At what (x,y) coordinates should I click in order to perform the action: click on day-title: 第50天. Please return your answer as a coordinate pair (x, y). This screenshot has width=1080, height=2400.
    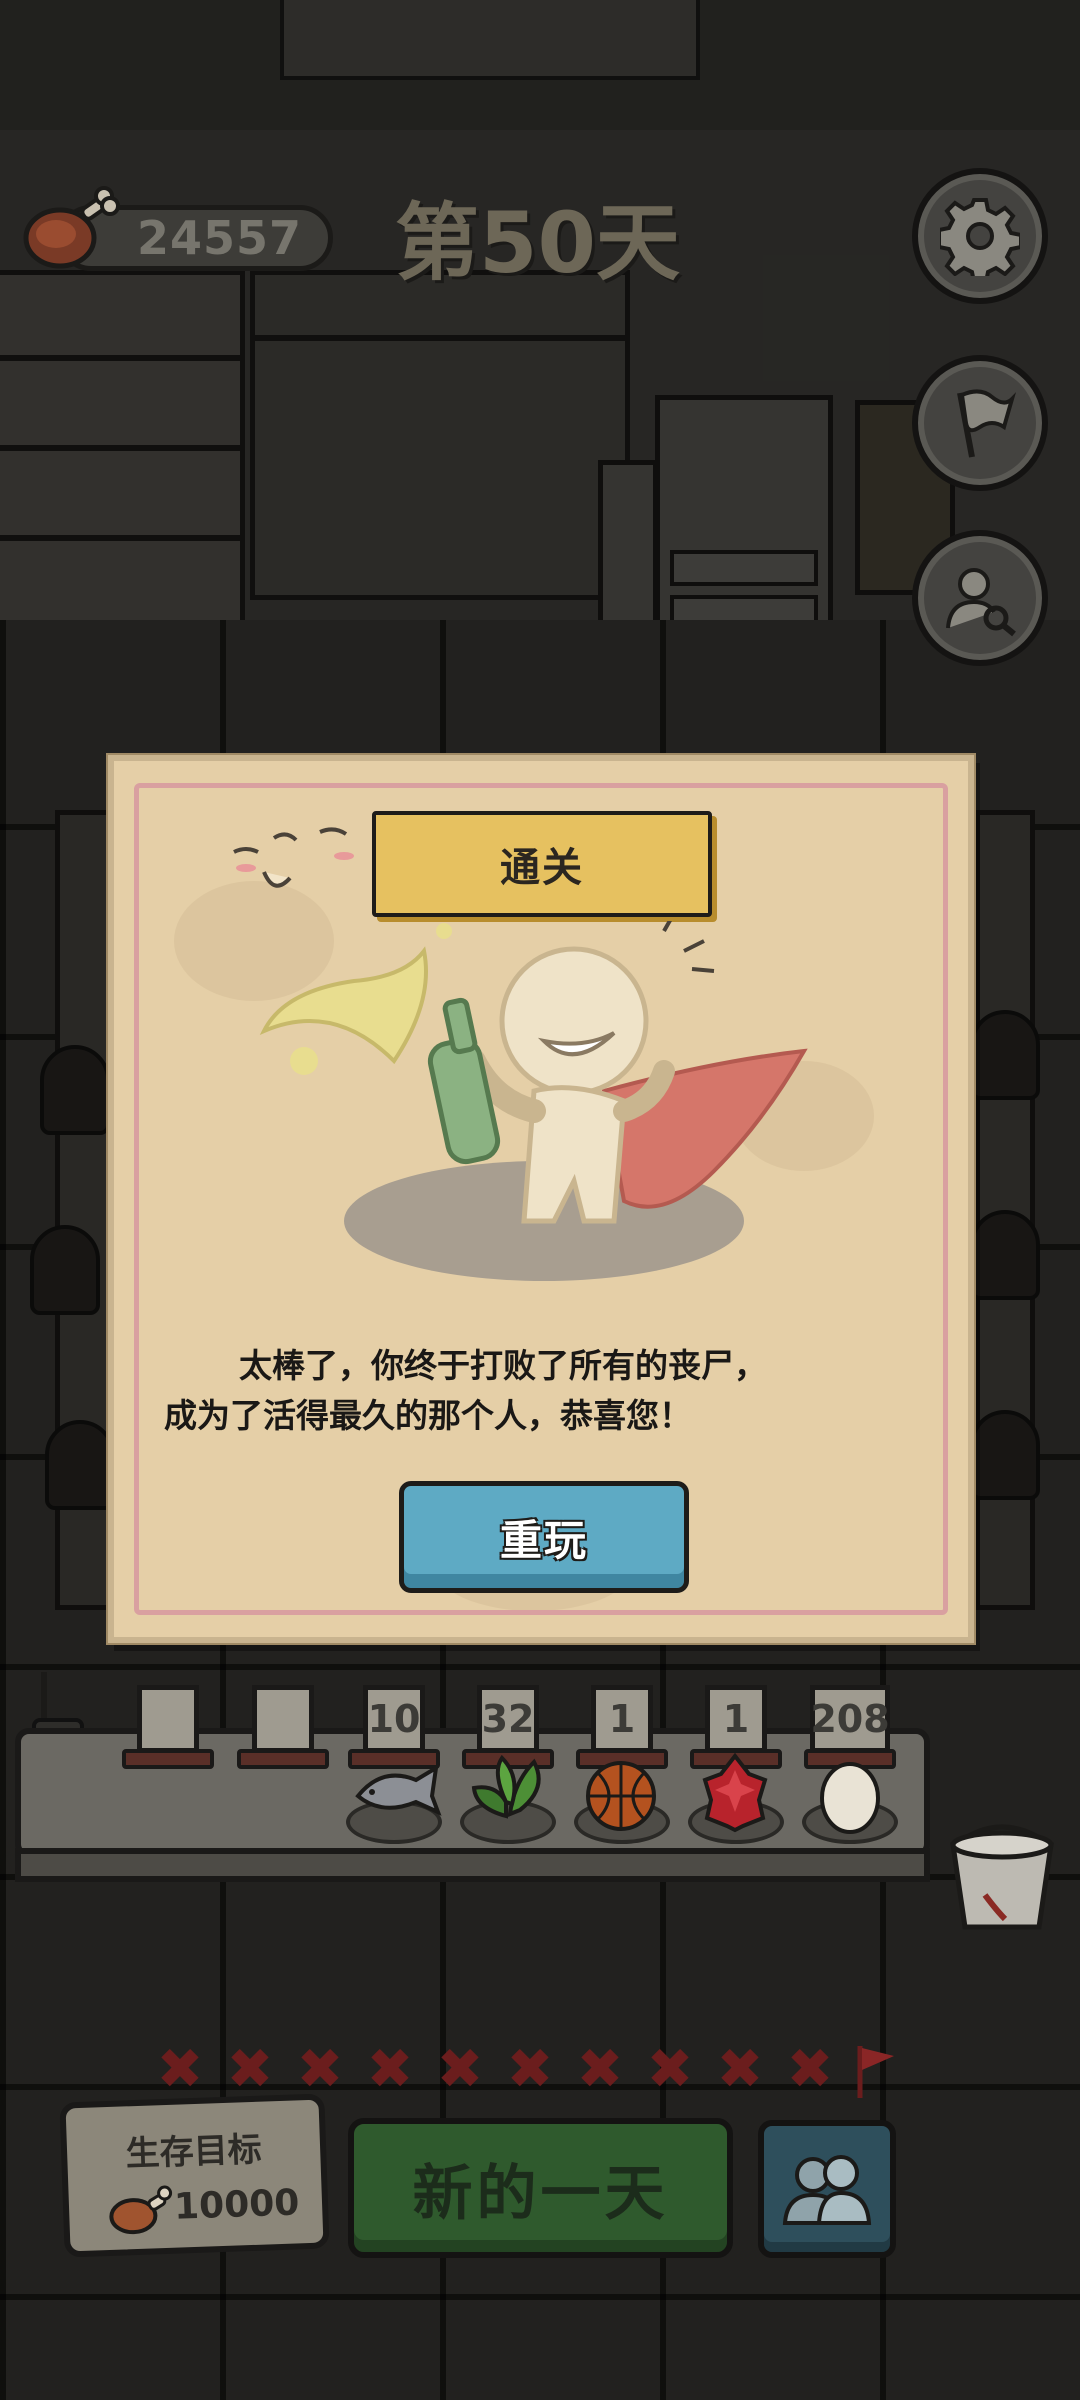
    Looking at the image, I should click on (537, 243).